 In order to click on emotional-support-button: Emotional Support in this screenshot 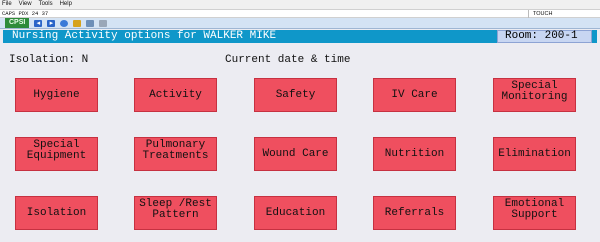, I will do `click(534, 213)`.